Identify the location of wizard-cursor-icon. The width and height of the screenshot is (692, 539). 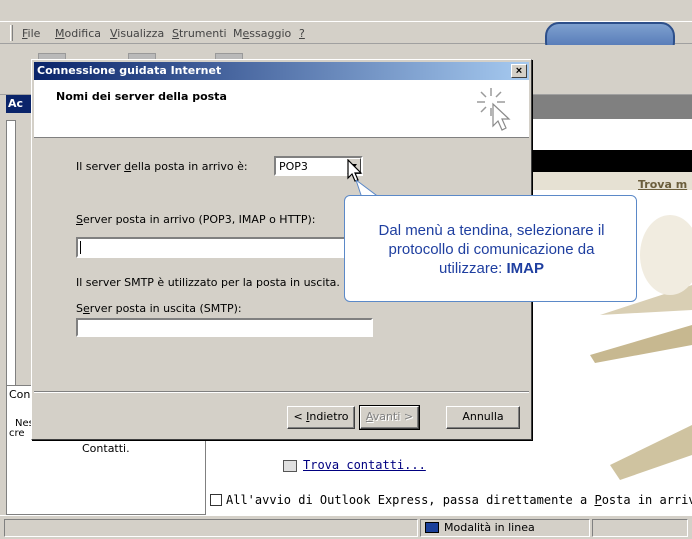
(494, 109).